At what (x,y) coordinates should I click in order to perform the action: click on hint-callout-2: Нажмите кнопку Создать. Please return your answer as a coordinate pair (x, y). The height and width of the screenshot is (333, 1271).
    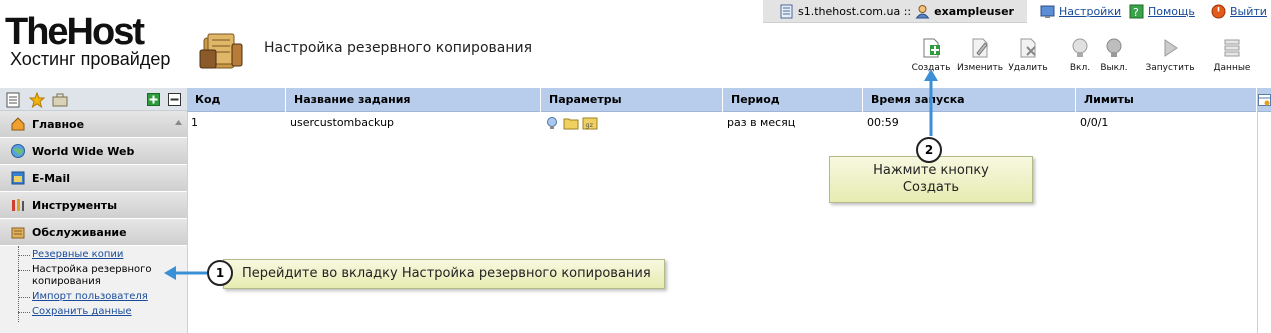
    Looking at the image, I should click on (931, 179).